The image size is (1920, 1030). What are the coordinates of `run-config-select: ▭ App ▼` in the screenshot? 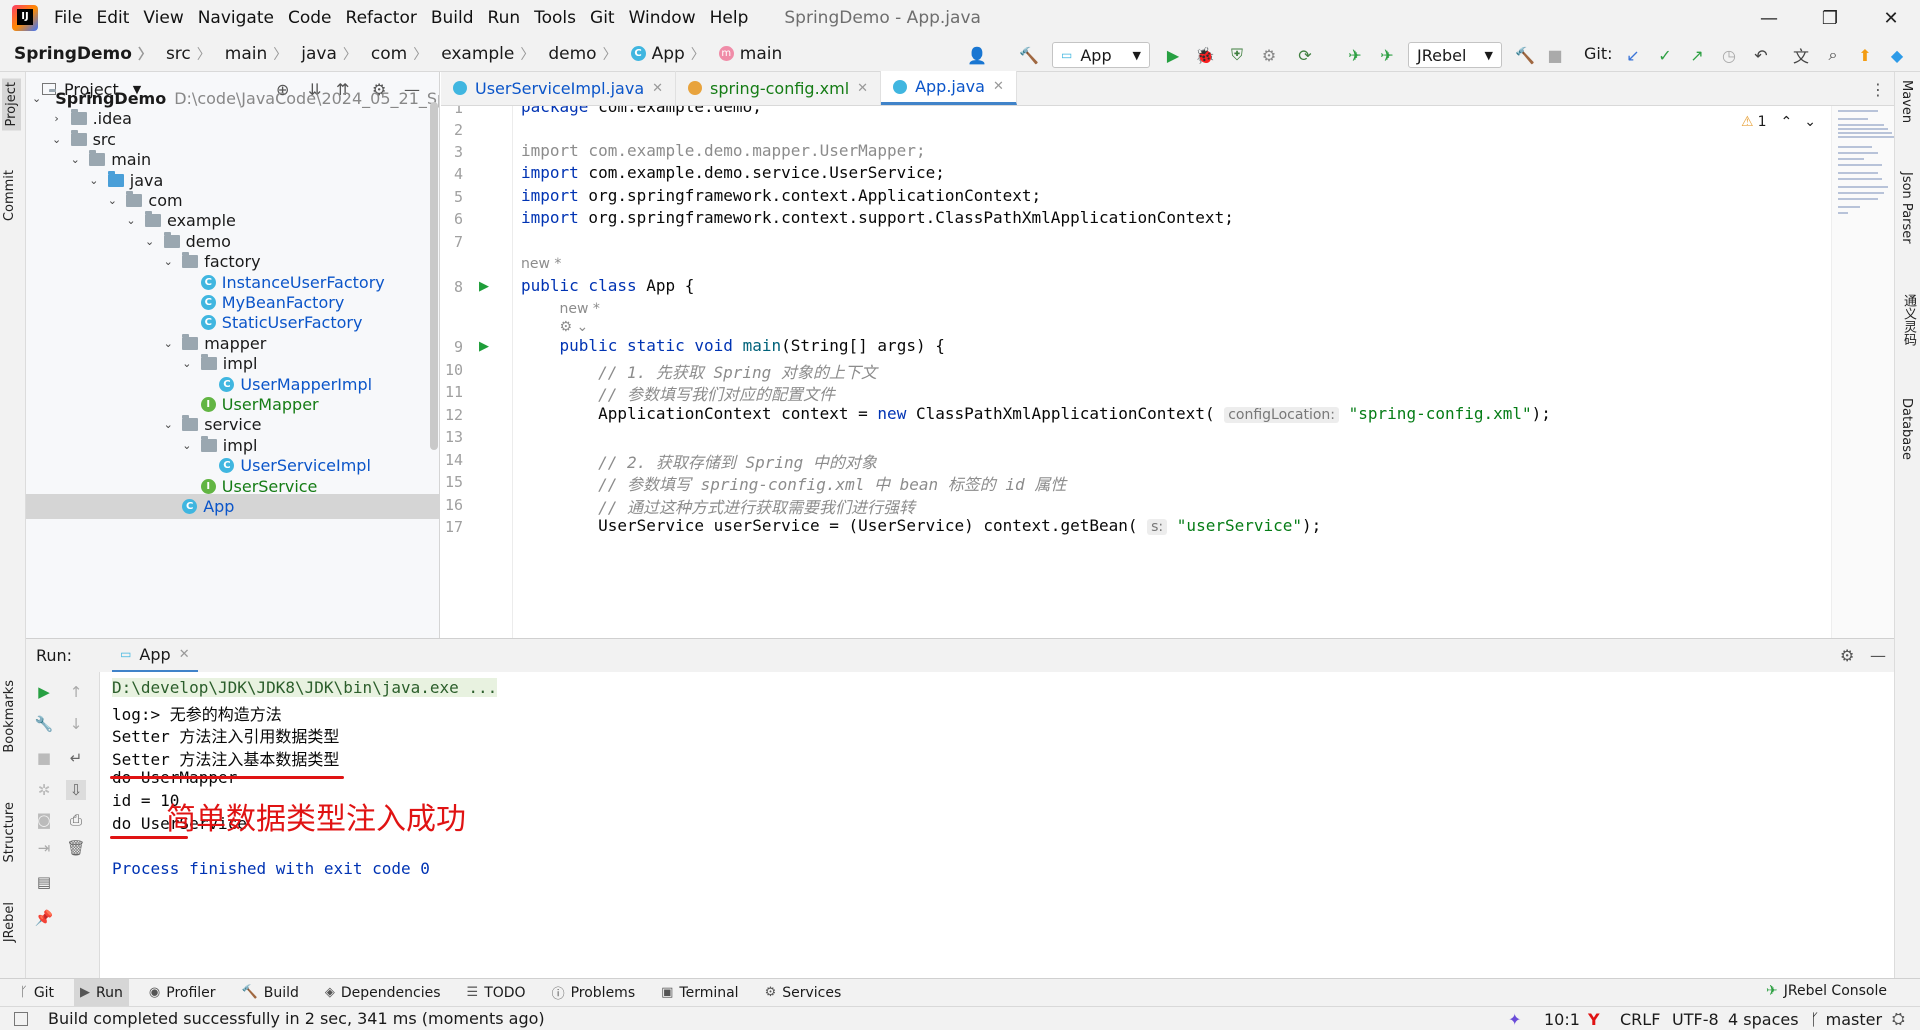 It's located at (1101, 55).